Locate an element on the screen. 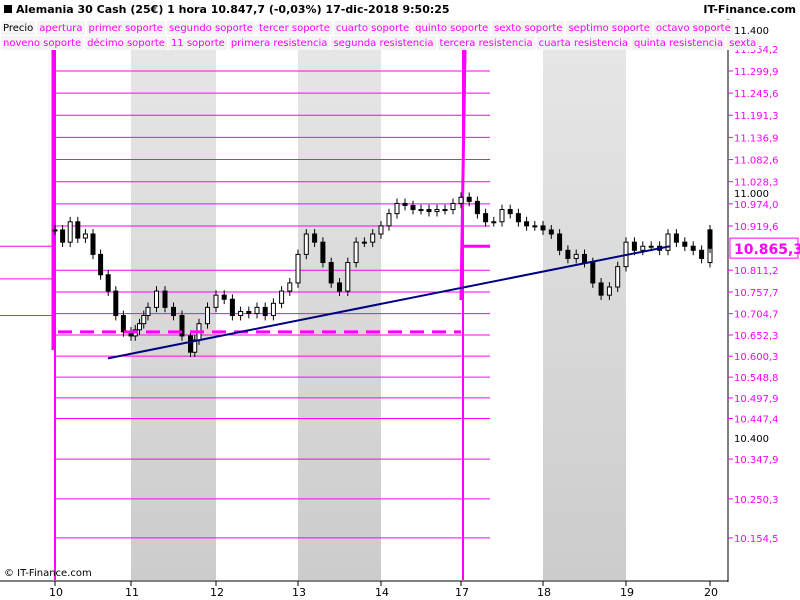  legend-item: sexto soporte is located at coordinates (528, 27).